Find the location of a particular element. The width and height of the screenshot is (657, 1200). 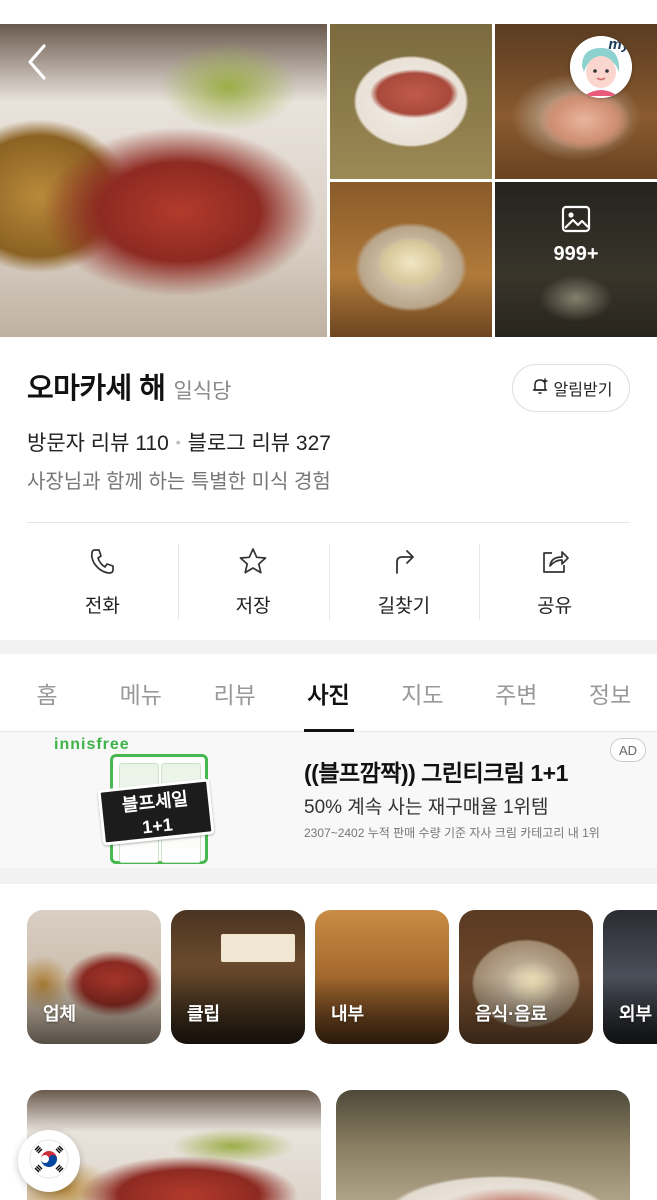

chevron-left-icon is located at coordinates (37, 64).